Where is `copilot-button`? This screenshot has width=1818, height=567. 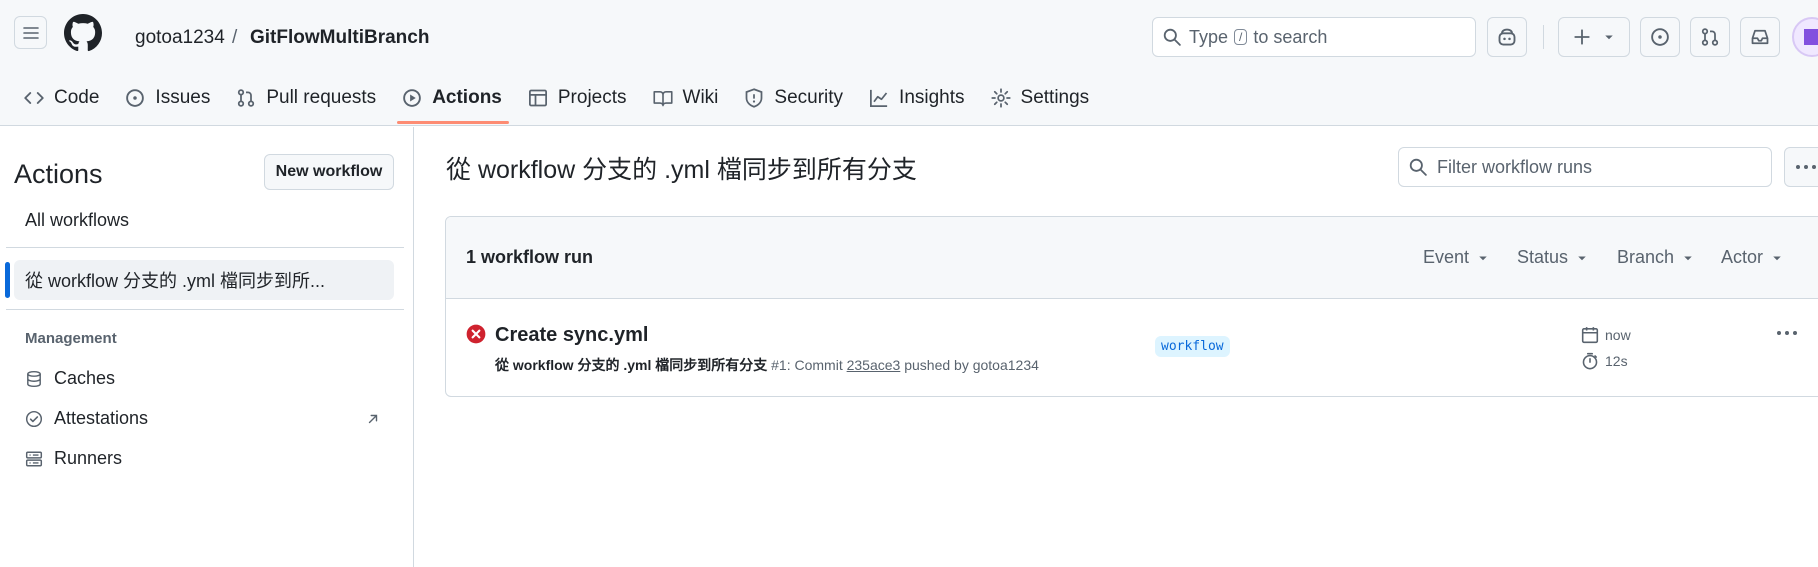
copilot-button is located at coordinates (1507, 37).